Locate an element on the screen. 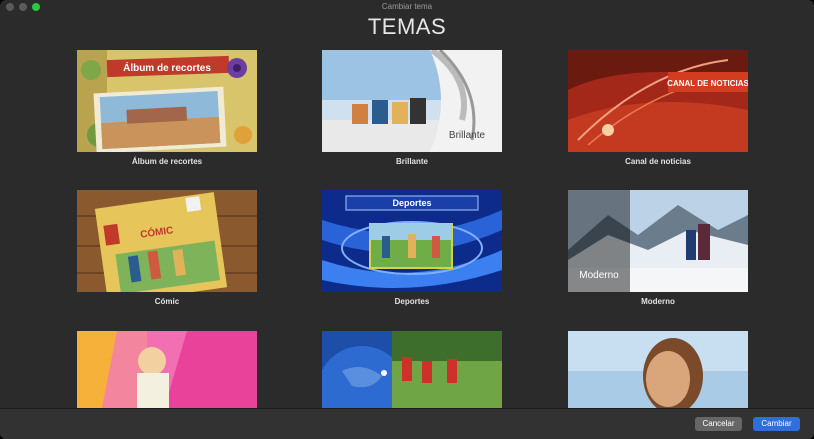 This screenshot has width=814, height=439. window-title: Cambiar tema is located at coordinates (407, 6).